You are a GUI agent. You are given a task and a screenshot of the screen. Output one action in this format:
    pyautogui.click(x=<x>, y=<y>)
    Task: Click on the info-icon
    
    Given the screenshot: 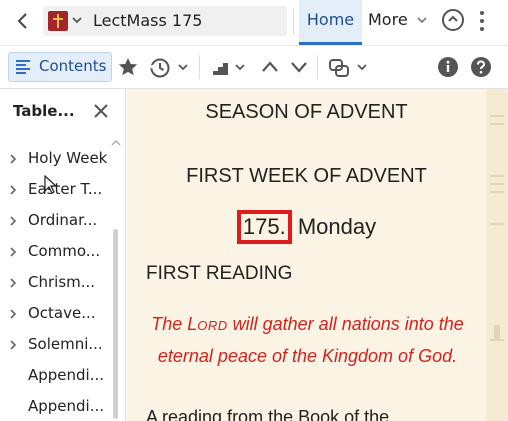 What is the action you would take?
    pyautogui.click(x=448, y=67)
    